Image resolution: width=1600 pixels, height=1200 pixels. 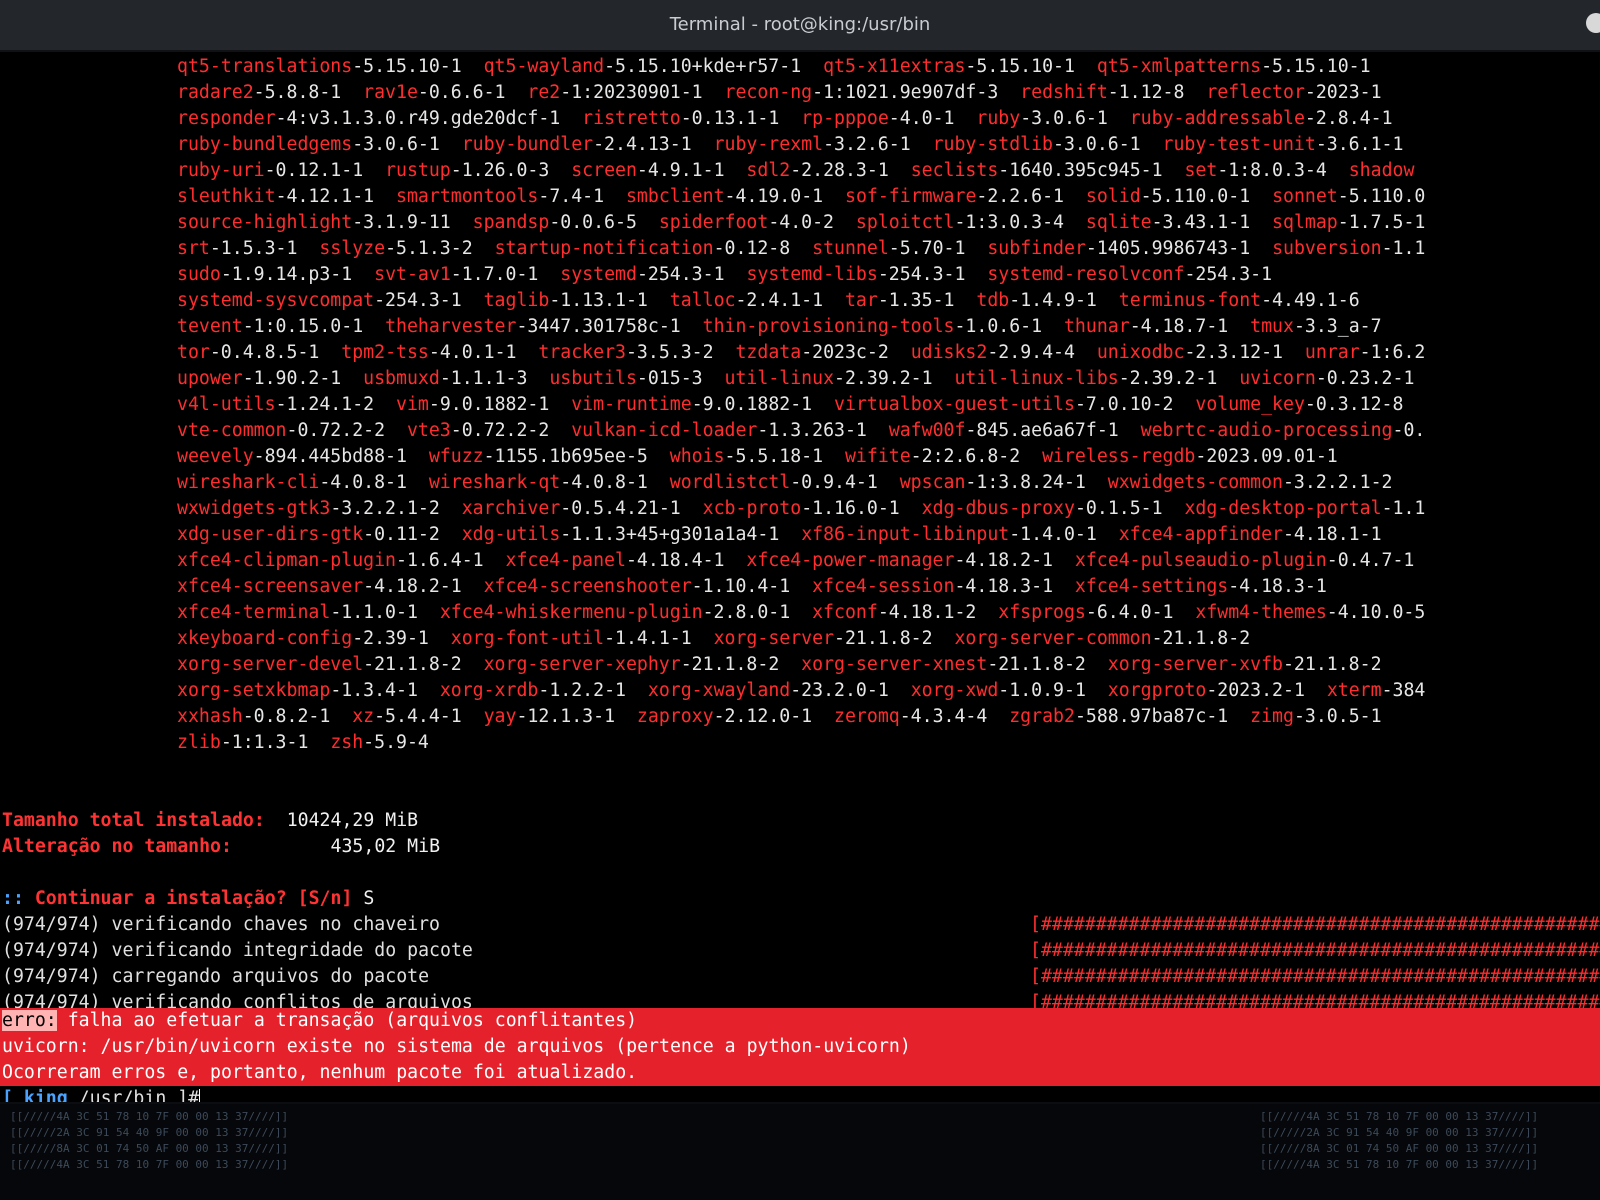 What do you see at coordinates (1365, 378) in the screenshot?
I see `package-version: -0.23.2-1` at bounding box center [1365, 378].